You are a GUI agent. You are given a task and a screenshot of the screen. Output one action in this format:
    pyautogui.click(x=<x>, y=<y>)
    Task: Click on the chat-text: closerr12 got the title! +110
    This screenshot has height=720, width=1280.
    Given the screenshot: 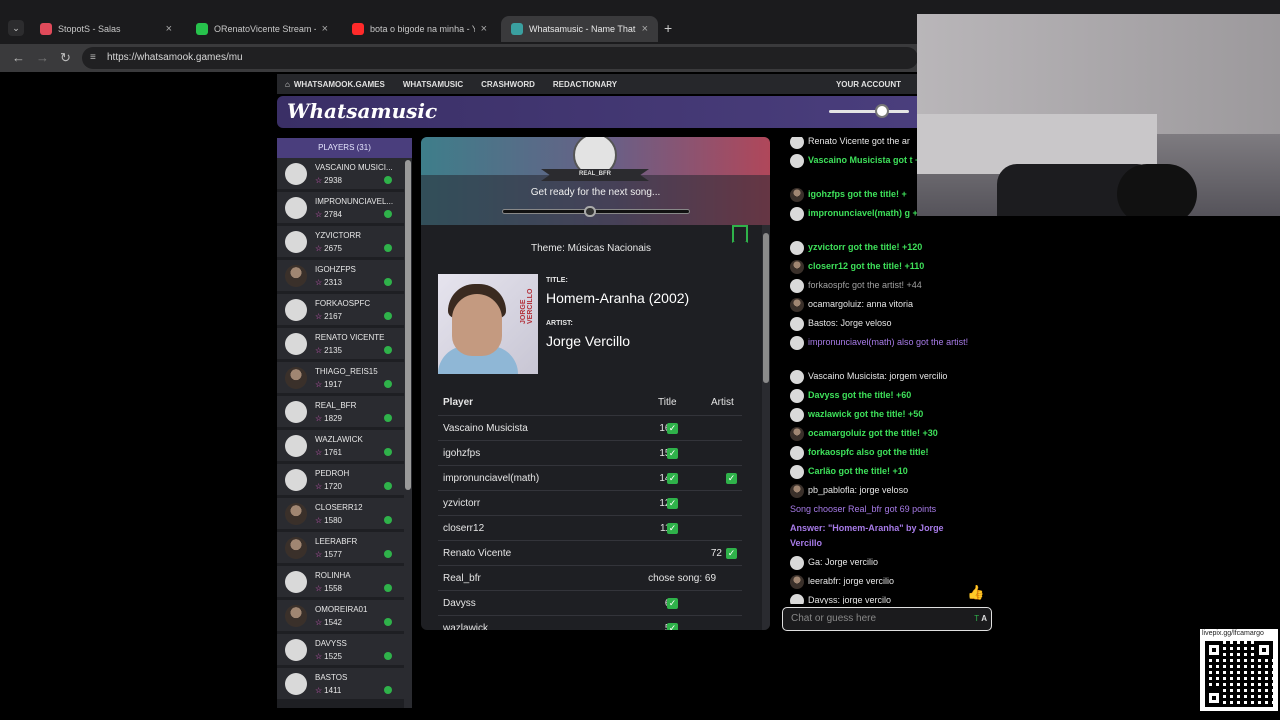 What is the action you would take?
    pyautogui.click(x=866, y=266)
    